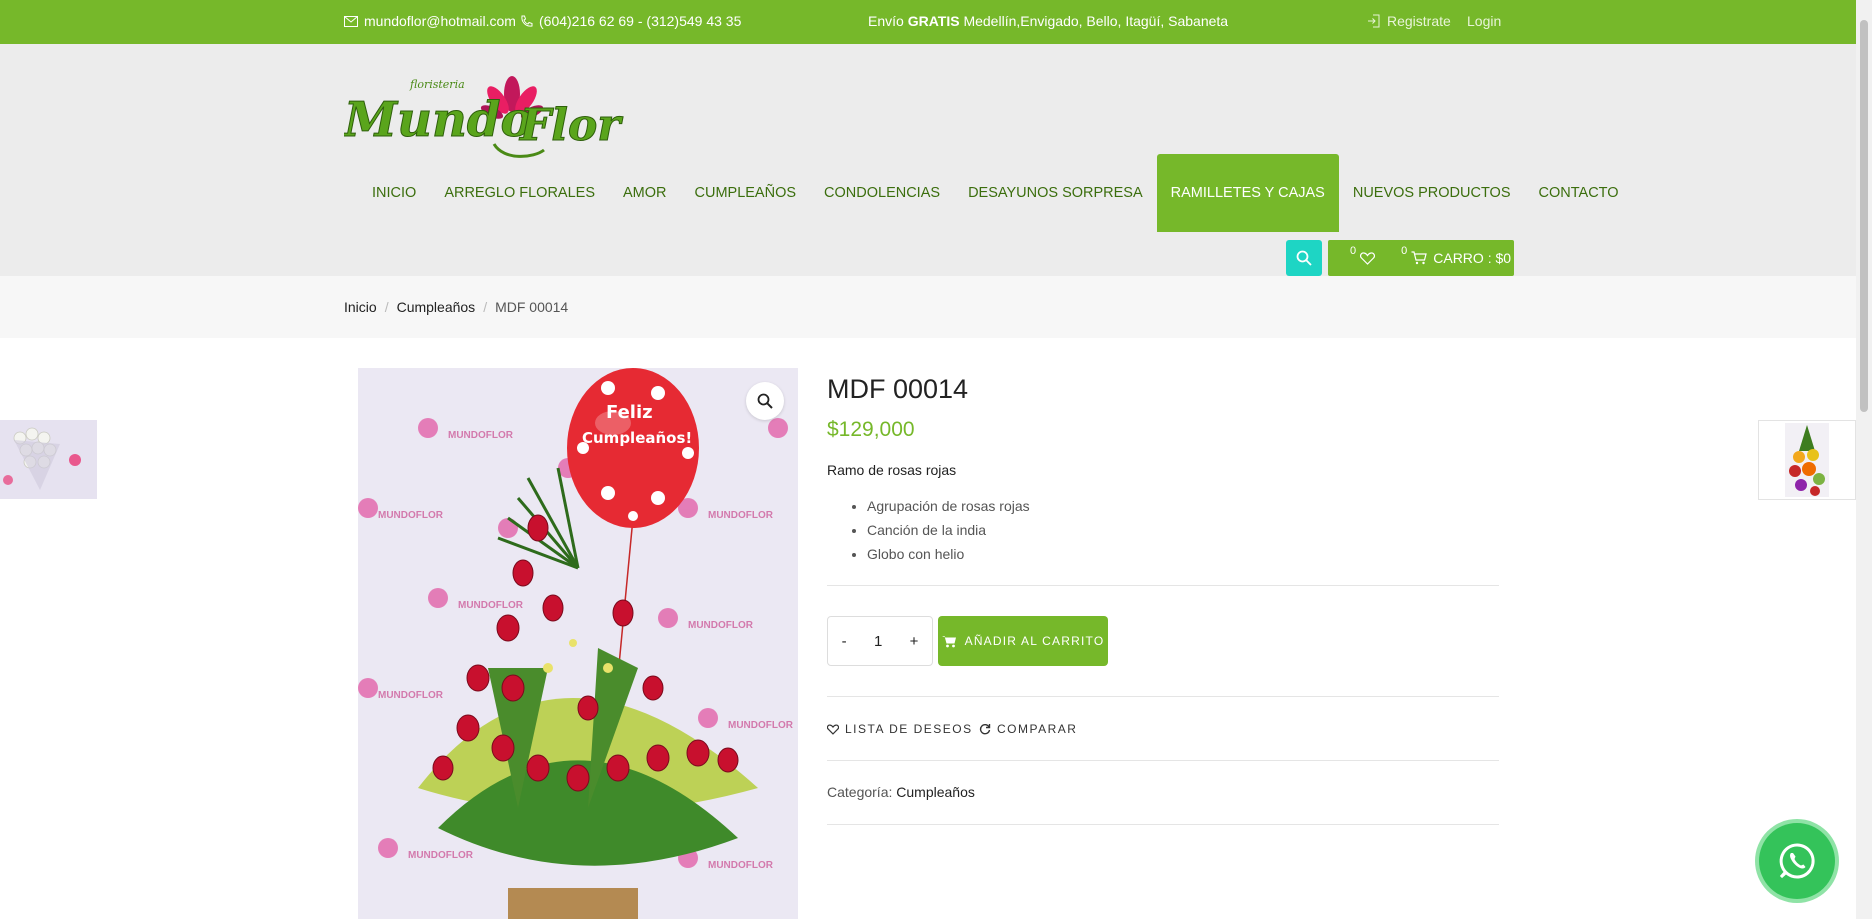 This screenshot has width=1872, height=919. Describe the element at coordinates (637, 438) in the screenshot. I see `balloon-text-2: Cumpleaños!` at that location.